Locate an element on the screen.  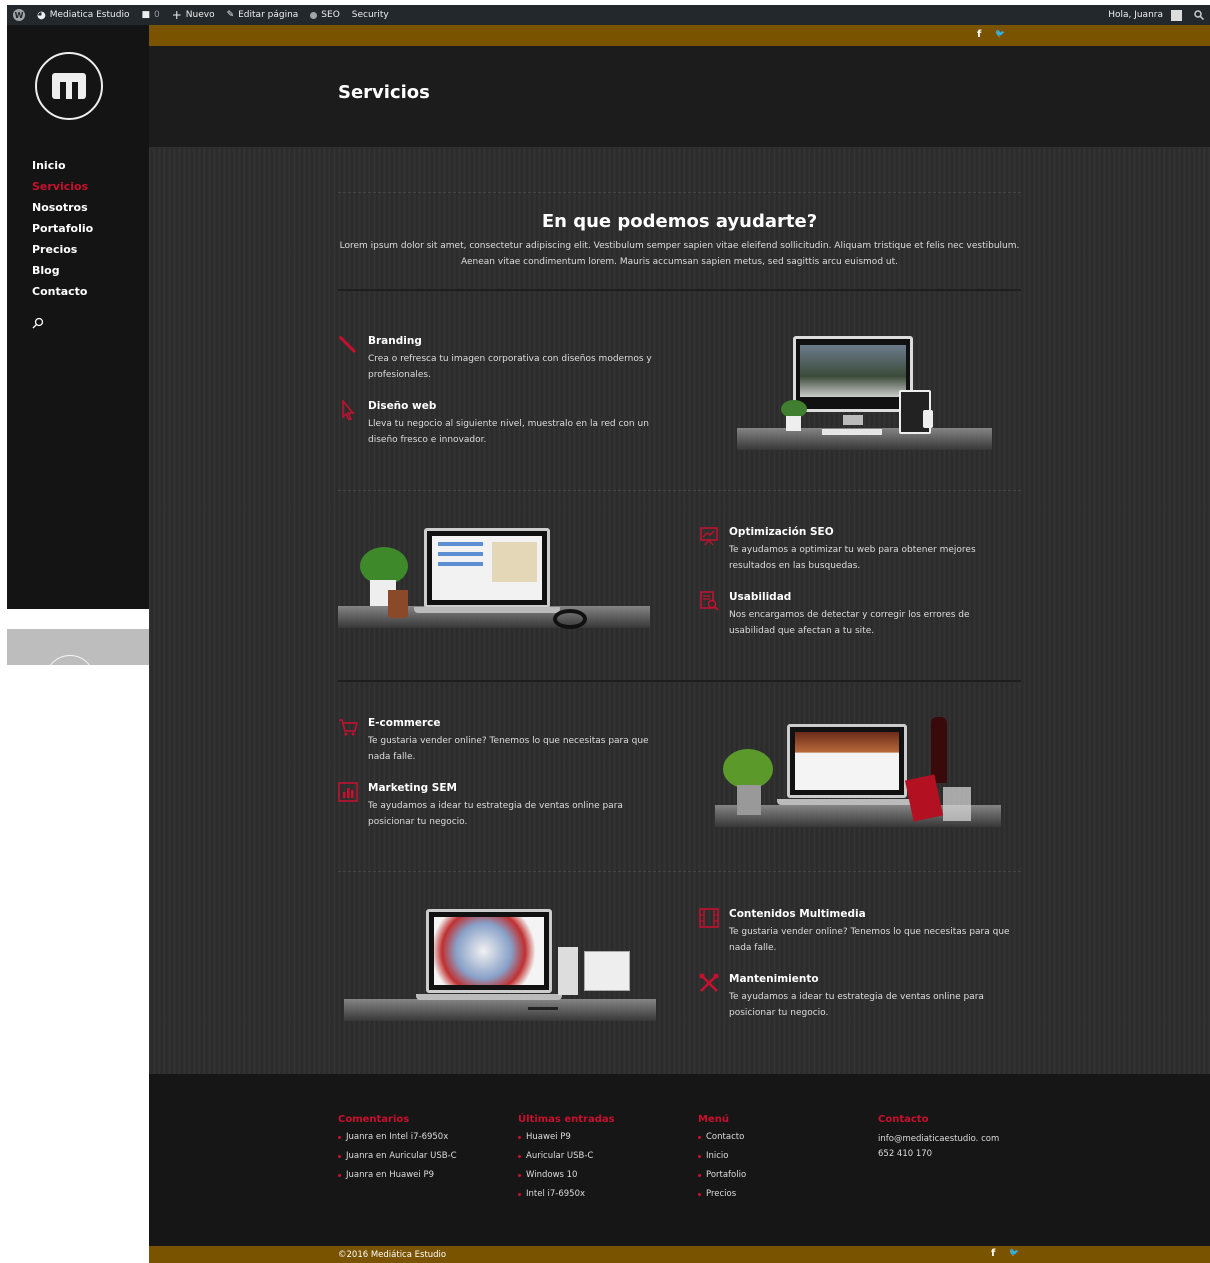
nav-item-precios: Precios is located at coordinates (62, 252).